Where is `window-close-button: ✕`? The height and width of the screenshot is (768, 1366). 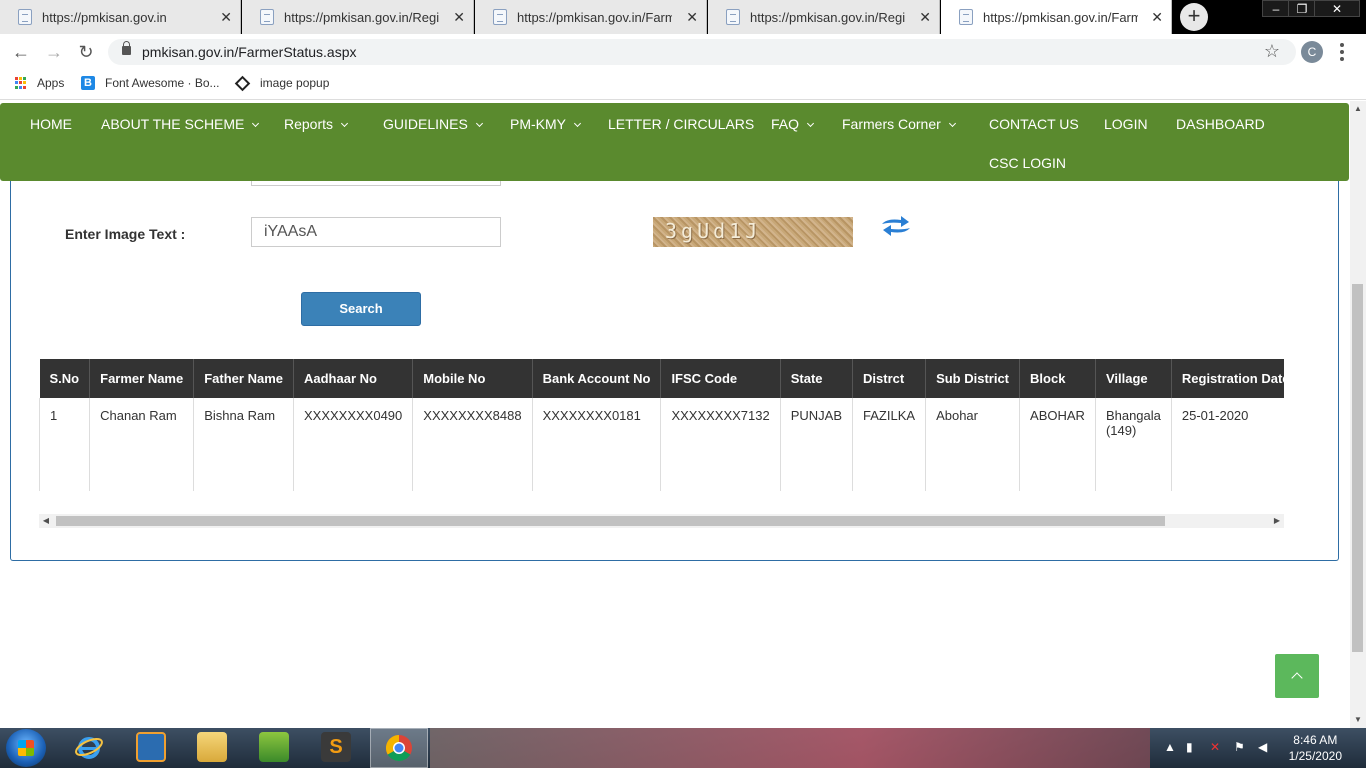 window-close-button: ✕ is located at coordinates (1337, 8).